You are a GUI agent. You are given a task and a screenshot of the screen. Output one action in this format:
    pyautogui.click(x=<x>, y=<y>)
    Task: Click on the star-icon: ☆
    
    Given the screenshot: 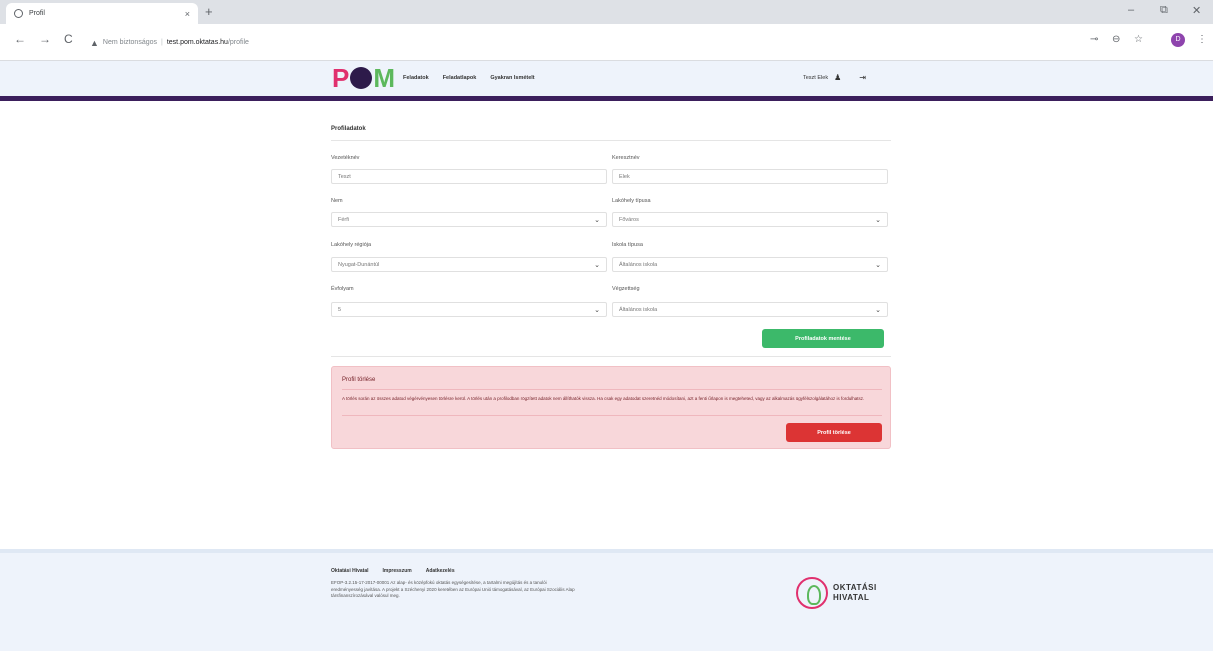 What is the action you would take?
    pyautogui.click(x=1138, y=39)
    